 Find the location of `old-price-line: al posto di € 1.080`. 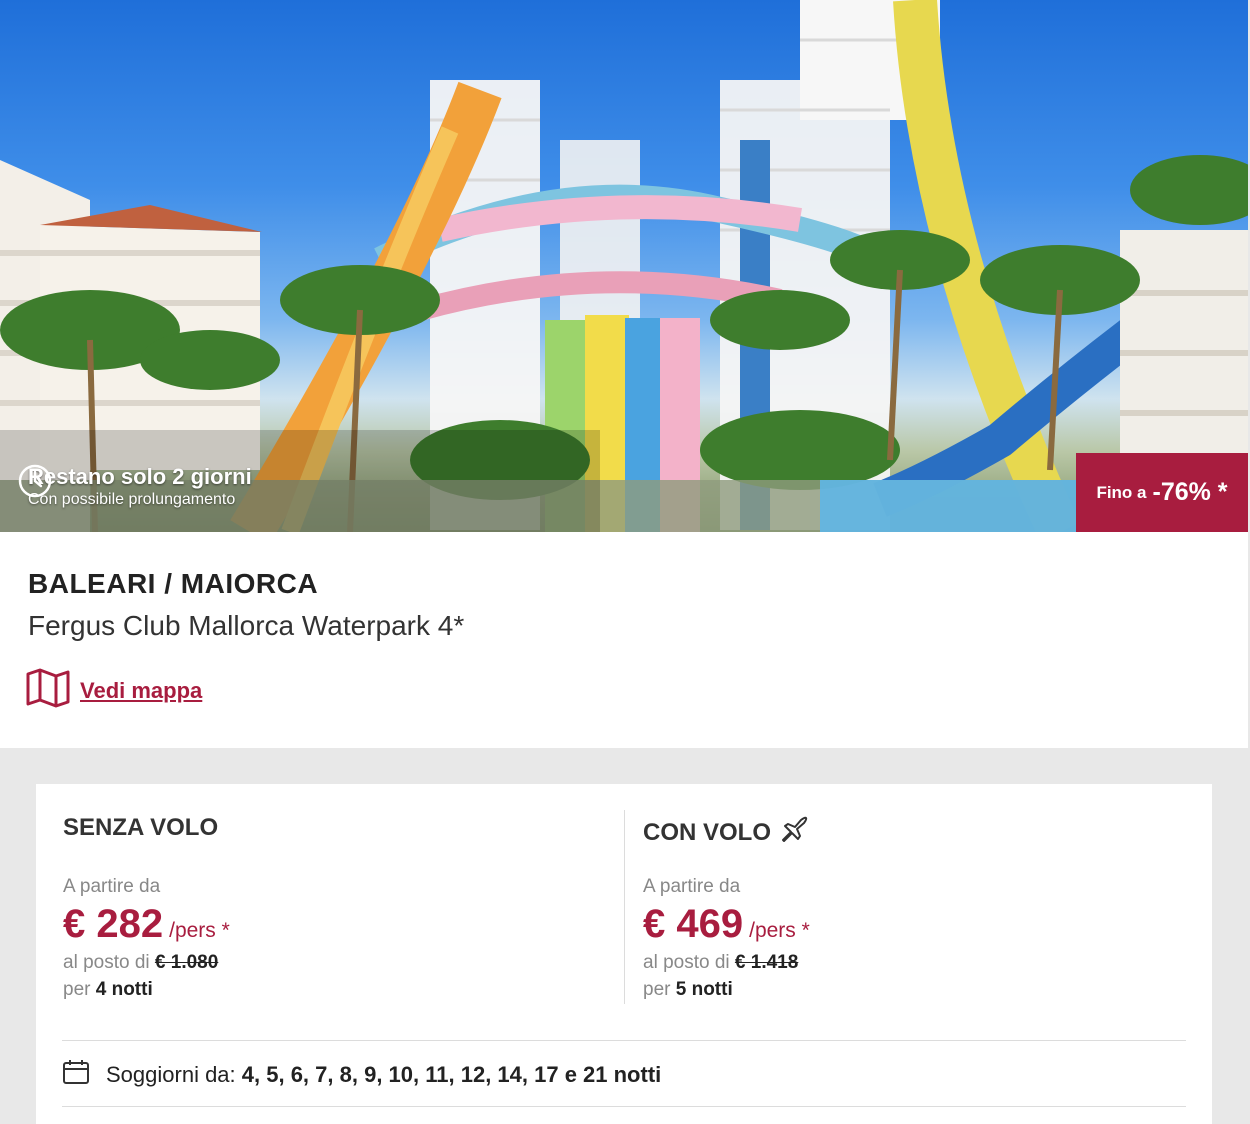

old-price-line: al posto di € 1.080 is located at coordinates (140, 963).